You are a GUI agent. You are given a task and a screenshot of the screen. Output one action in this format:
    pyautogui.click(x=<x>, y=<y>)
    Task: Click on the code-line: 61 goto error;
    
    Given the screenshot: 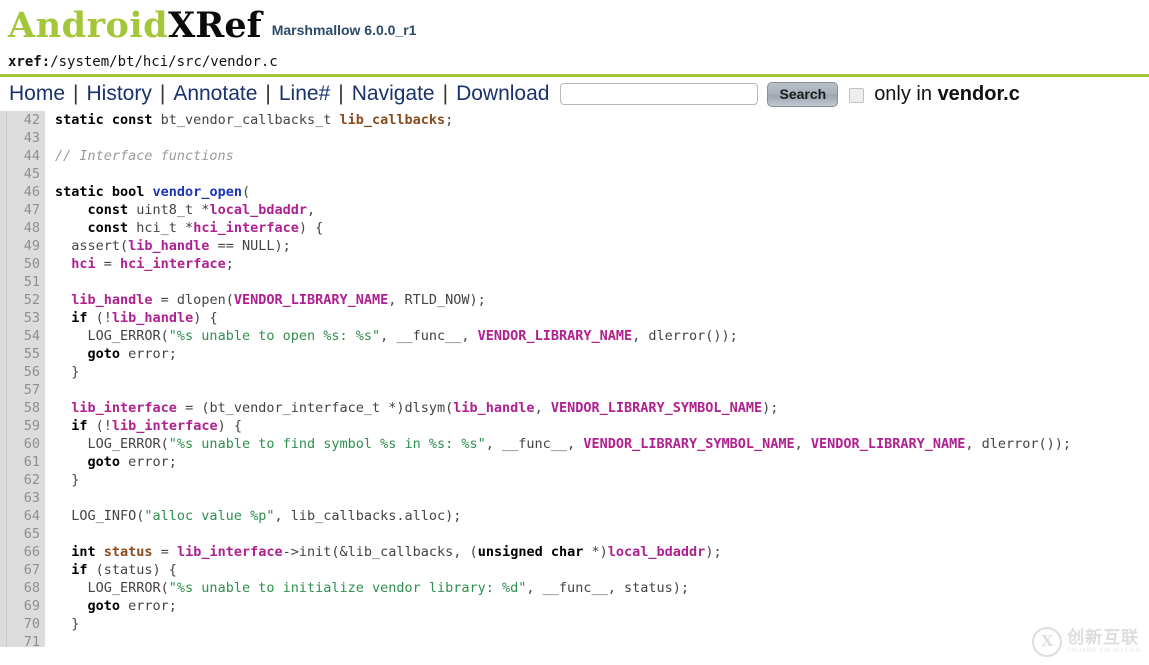 What is the action you would take?
    pyautogui.click(x=574, y=462)
    